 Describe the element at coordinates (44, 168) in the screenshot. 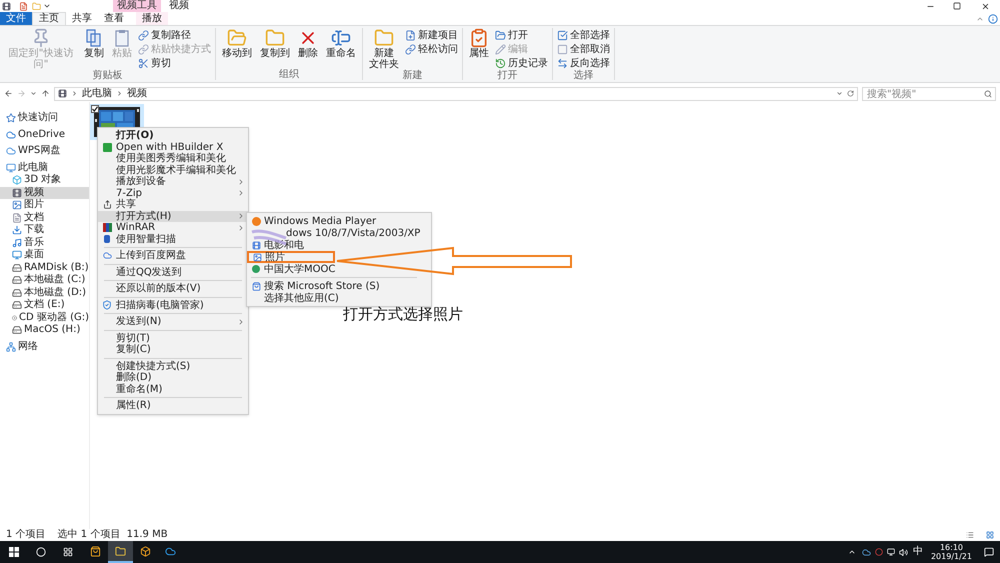

I see `sidebar-item: 此电脑` at that location.